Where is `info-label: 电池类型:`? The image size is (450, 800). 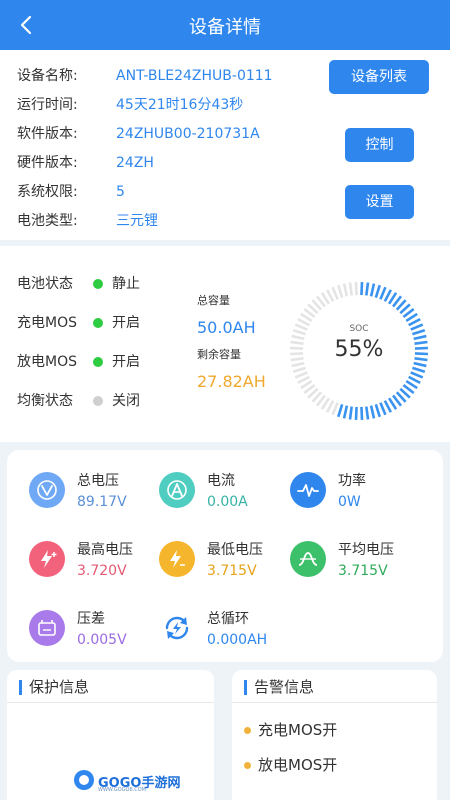
info-label: 电池类型: is located at coordinates (47, 221).